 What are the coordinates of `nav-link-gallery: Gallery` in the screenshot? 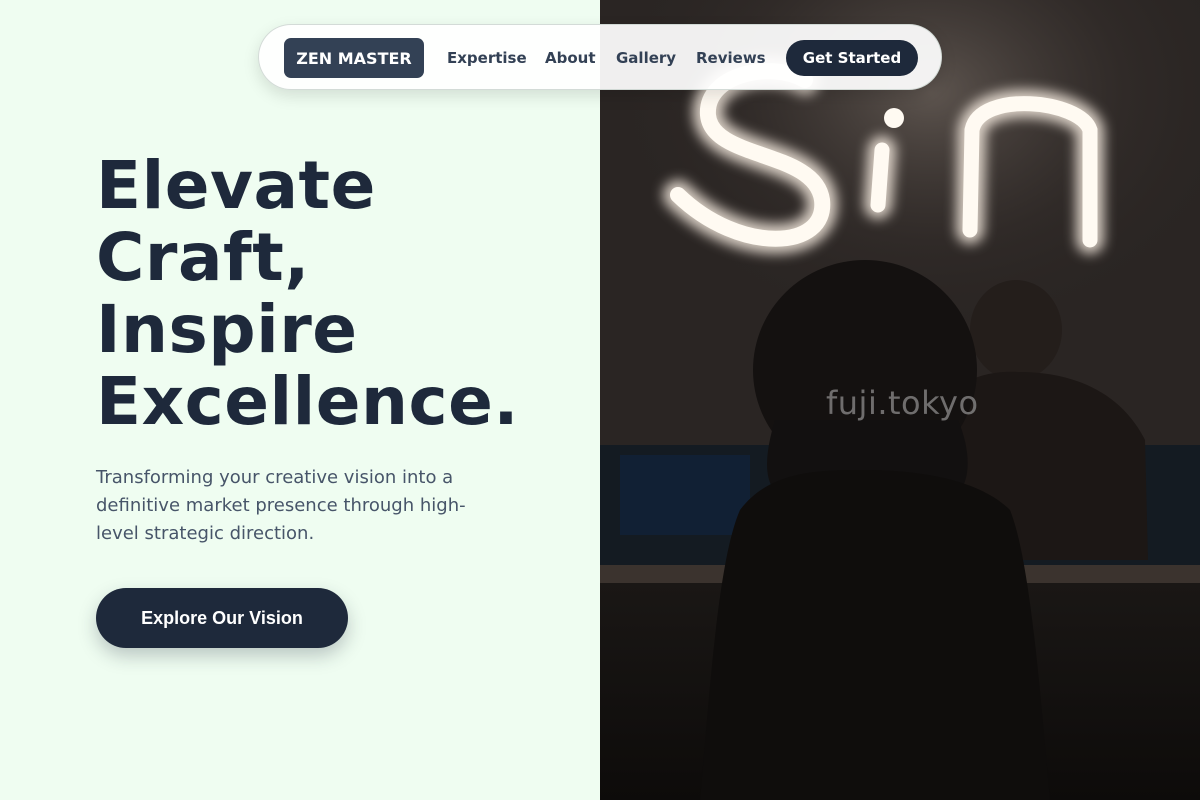 It's located at (646, 58).